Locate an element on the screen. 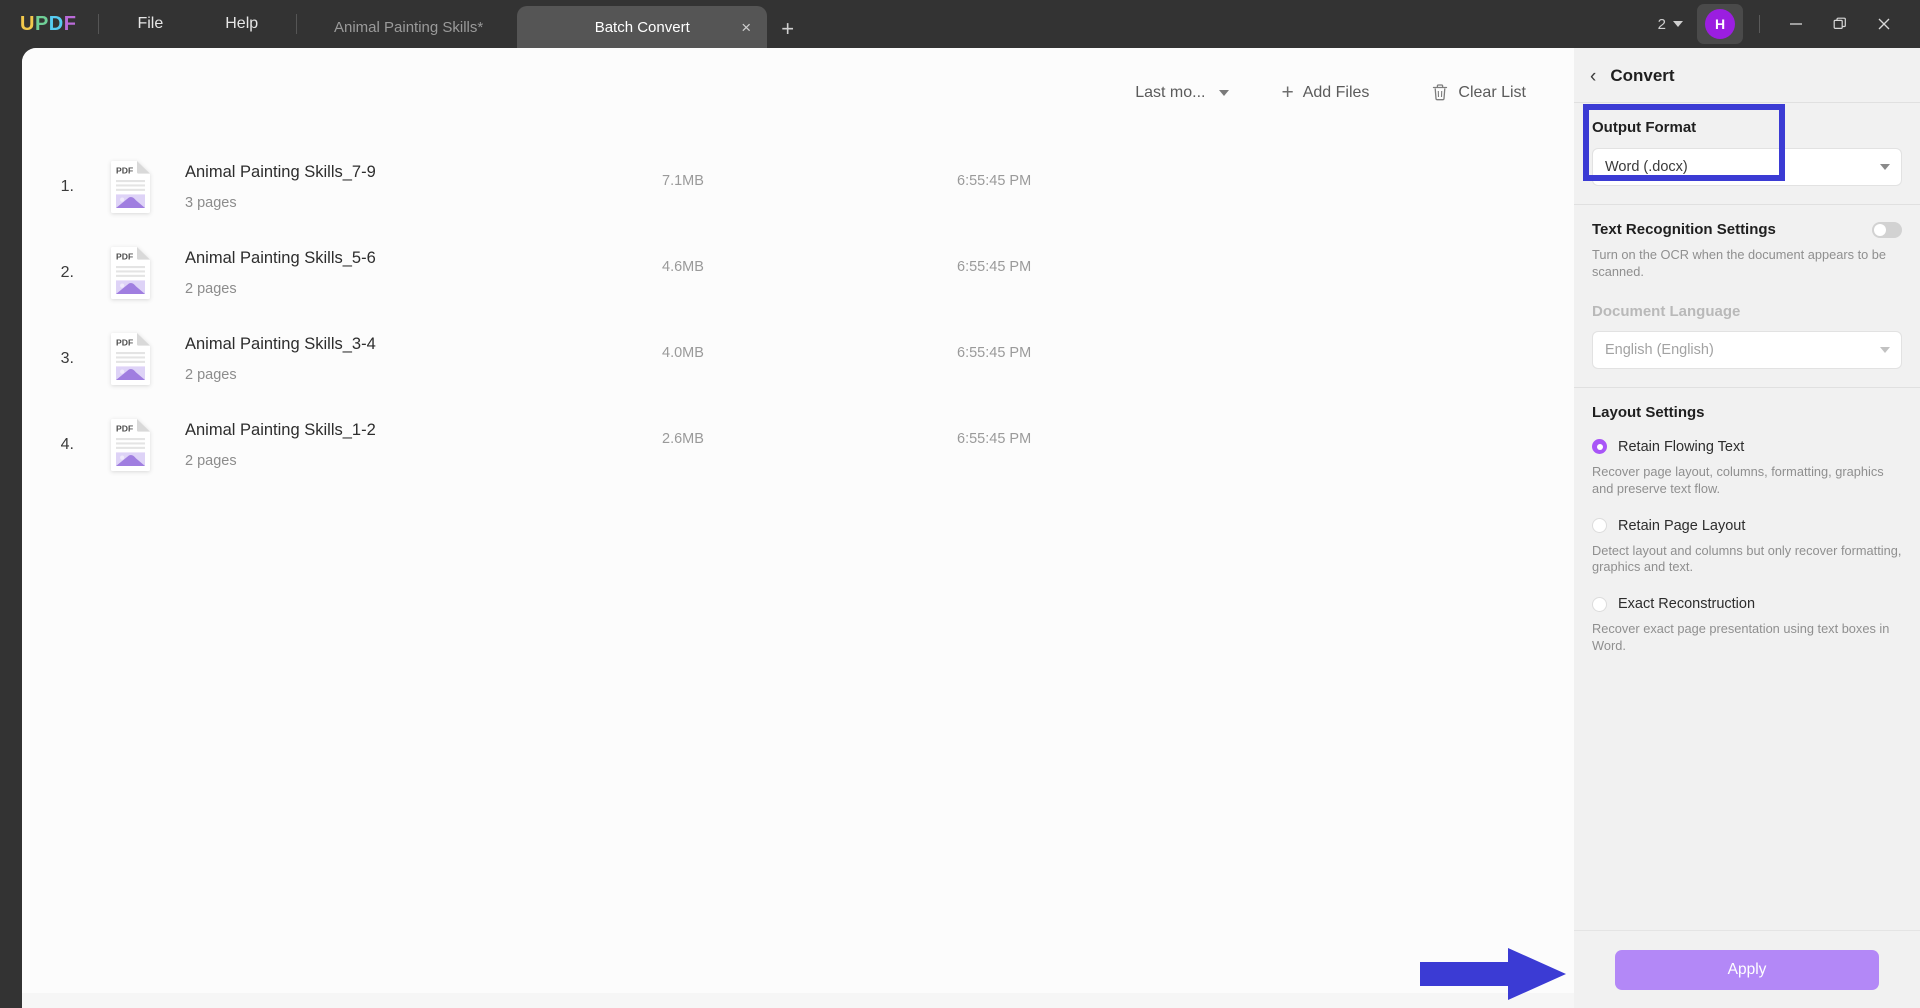  file-size: 7.1MB is located at coordinates (683, 181).